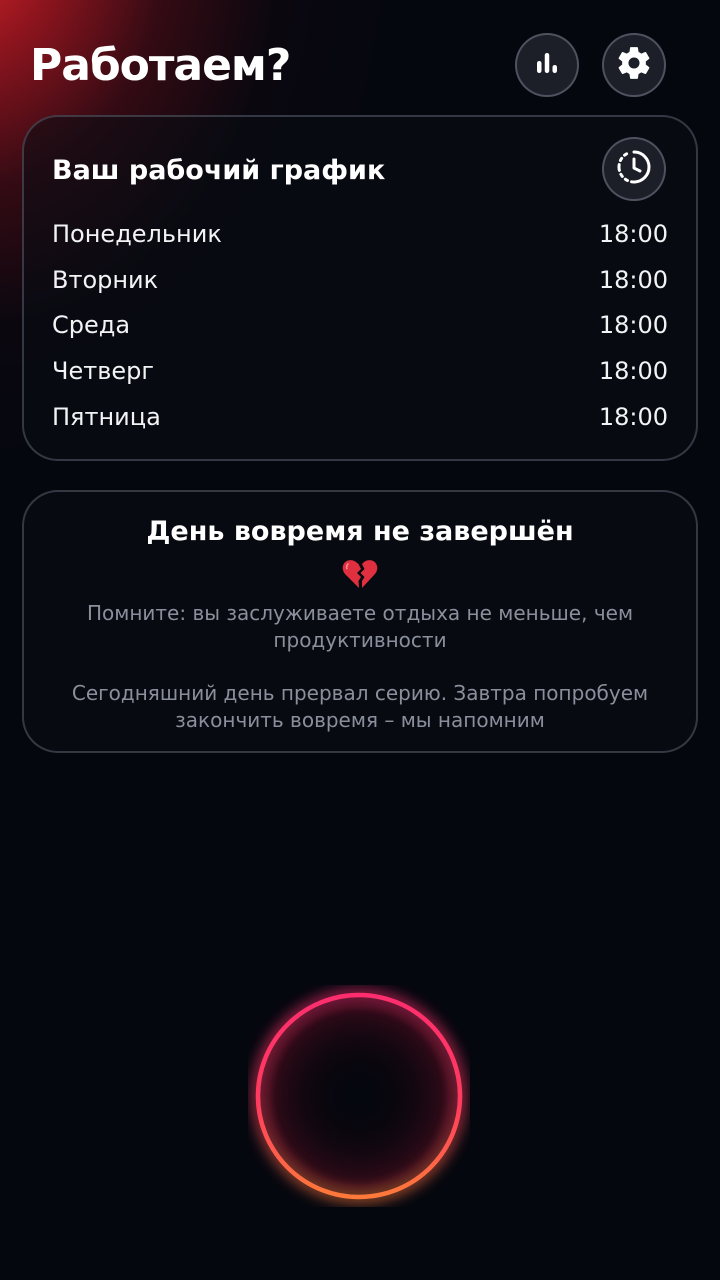  I want to click on schedule-row-monday: Понедельник 18:00, so click(360, 234).